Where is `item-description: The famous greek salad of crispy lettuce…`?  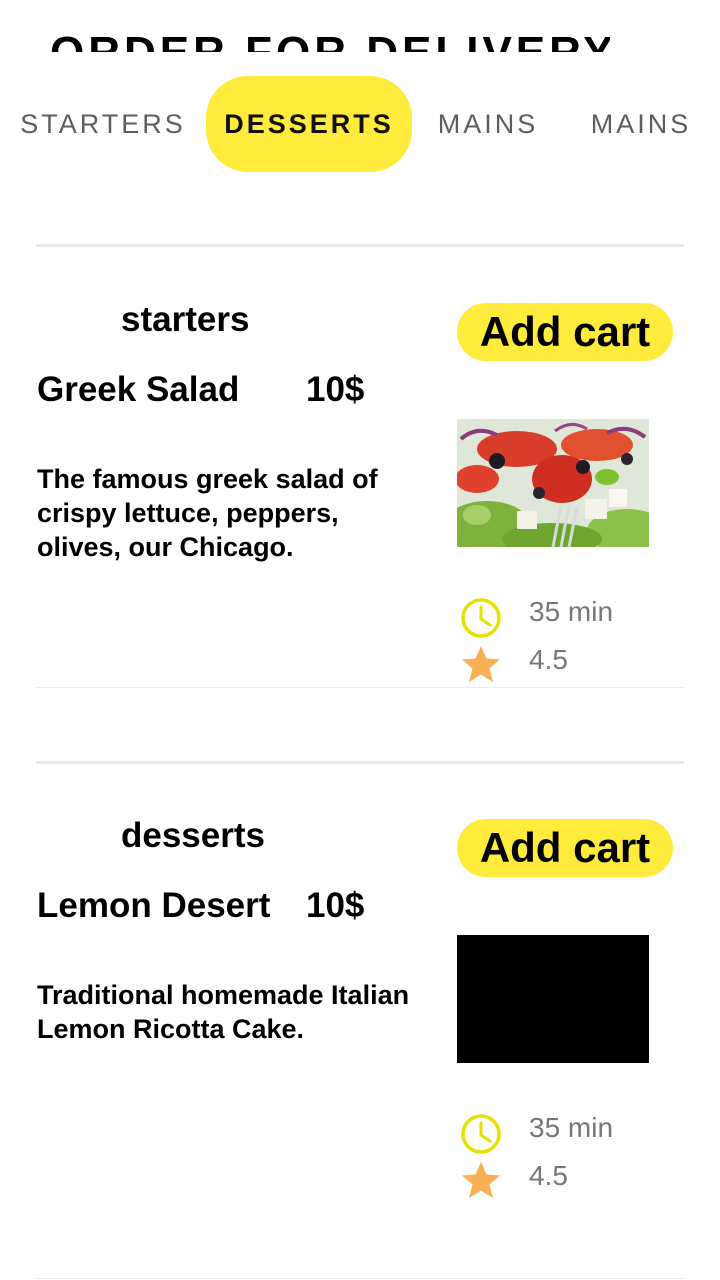 item-description: The famous greek salad of crispy lettuce… is located at coordinates (207, 513).